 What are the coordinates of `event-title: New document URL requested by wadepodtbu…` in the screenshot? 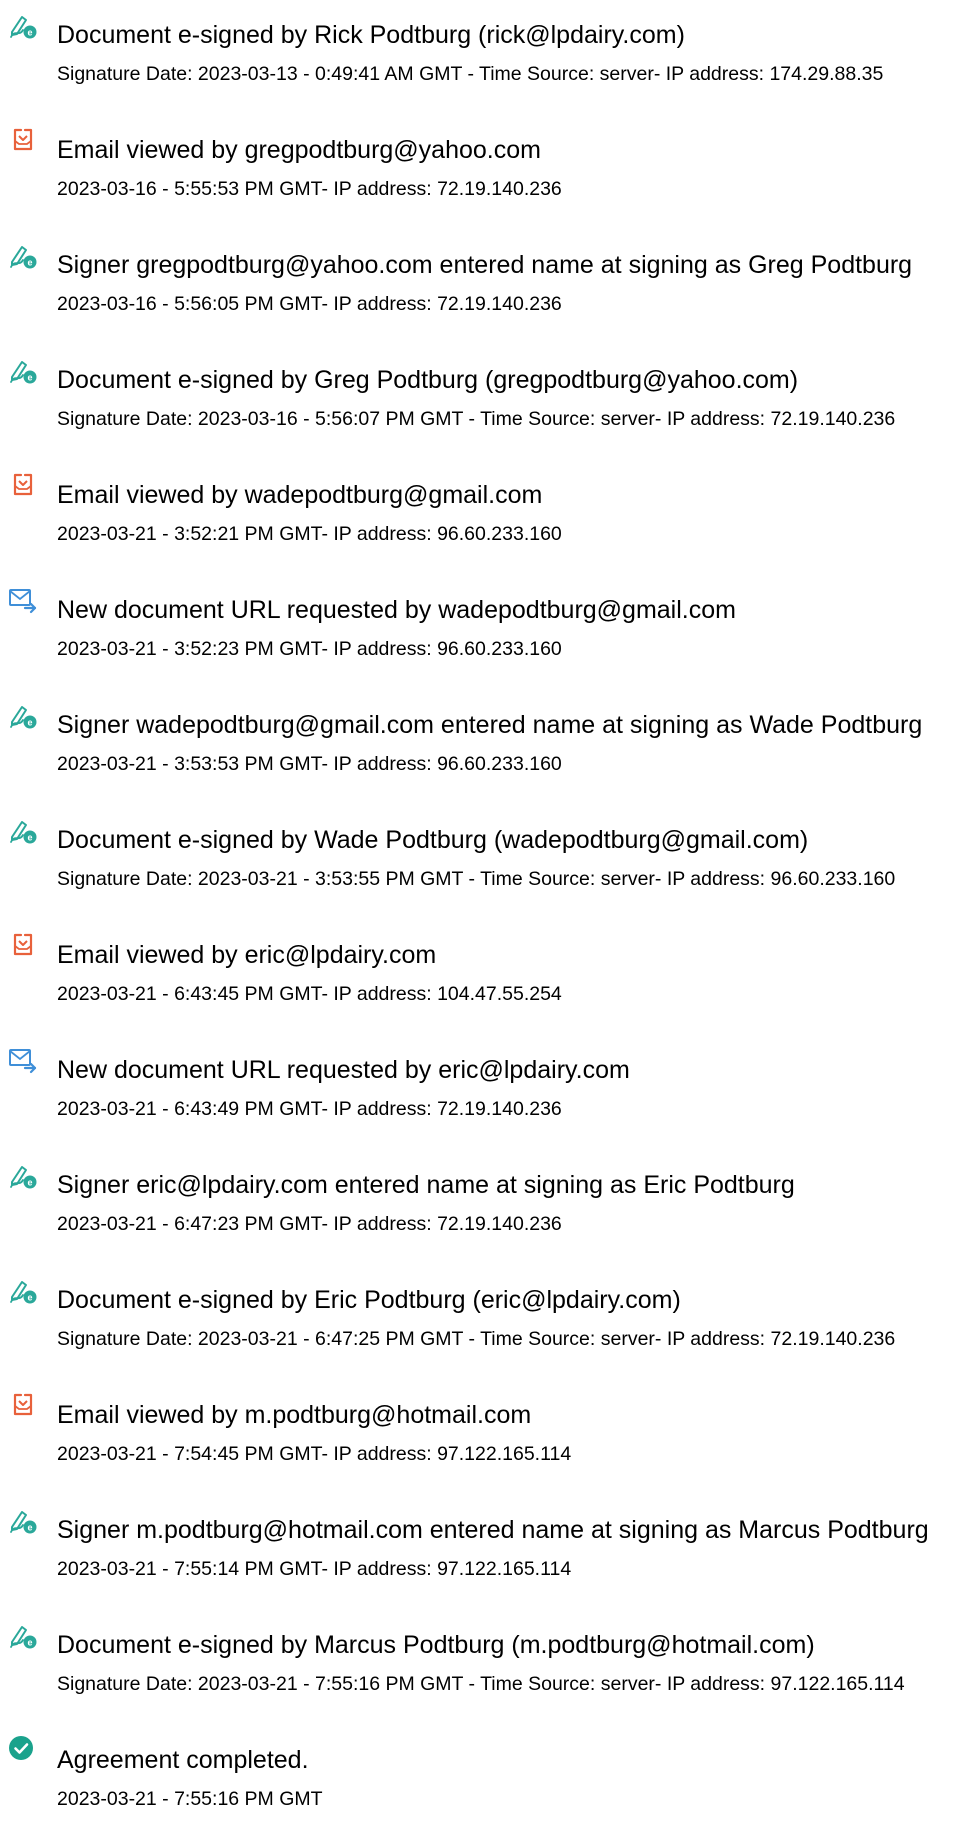 It's located at (396, 610).